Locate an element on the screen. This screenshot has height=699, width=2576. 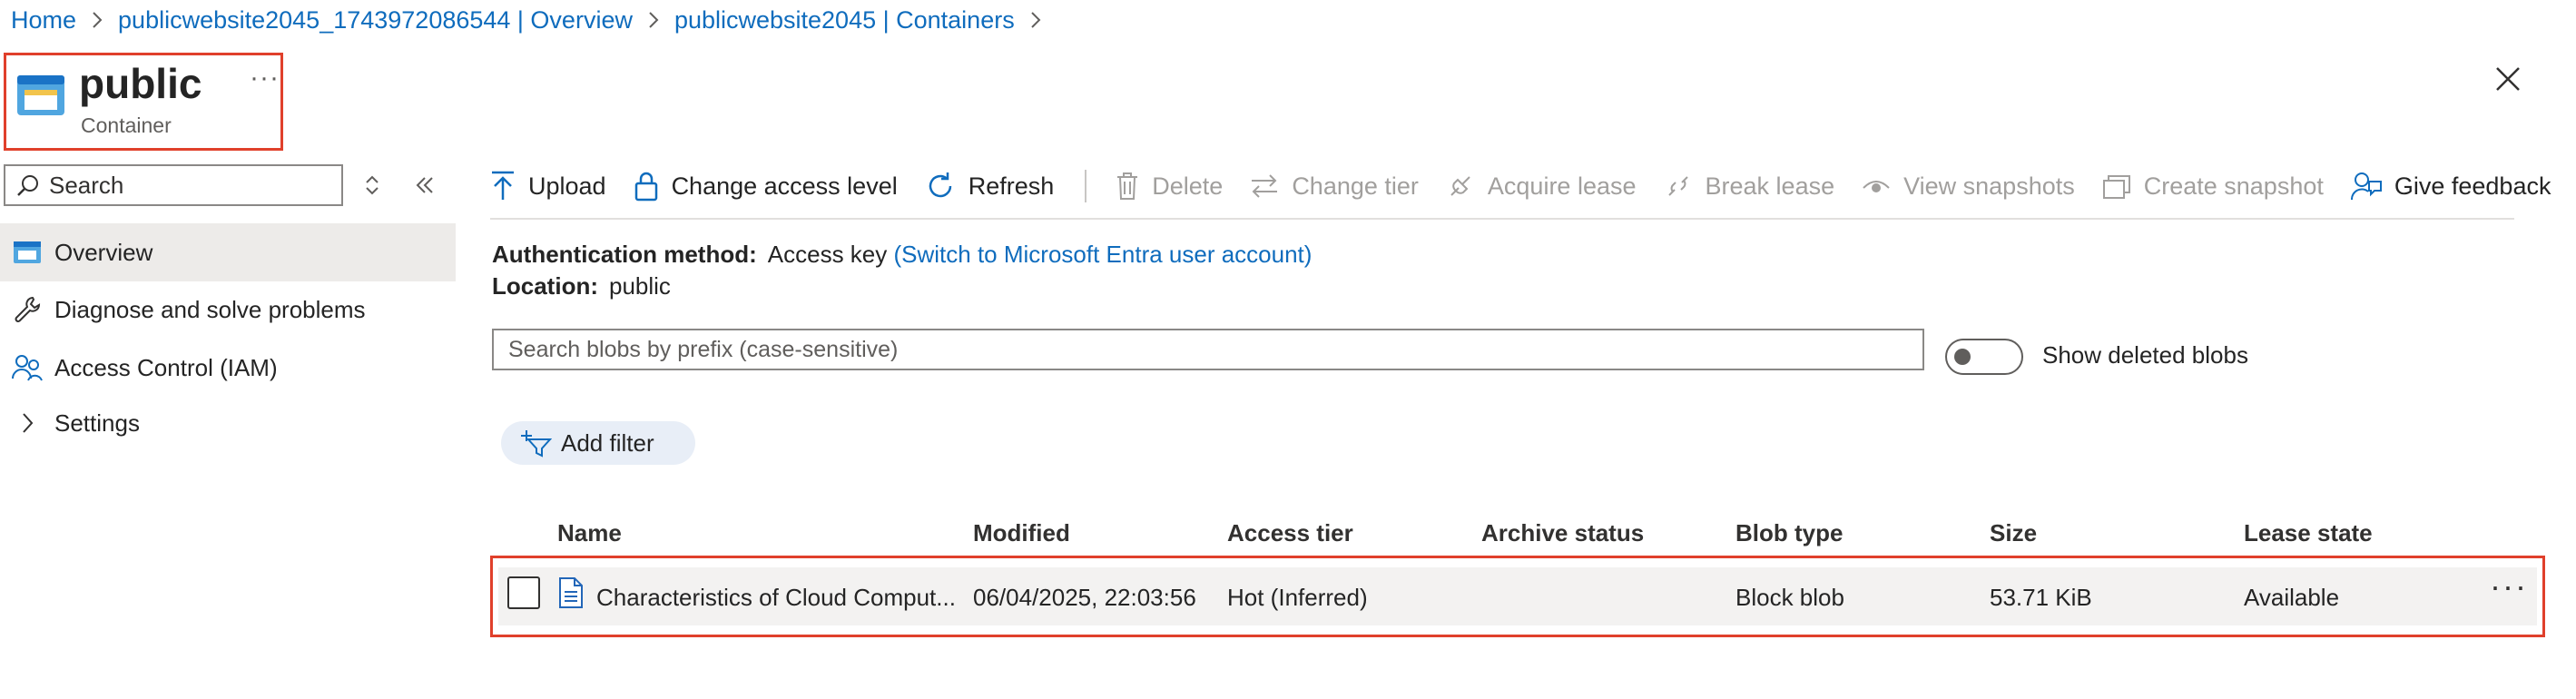
page-header: public Container ··· is located at coordinates (143, 102).